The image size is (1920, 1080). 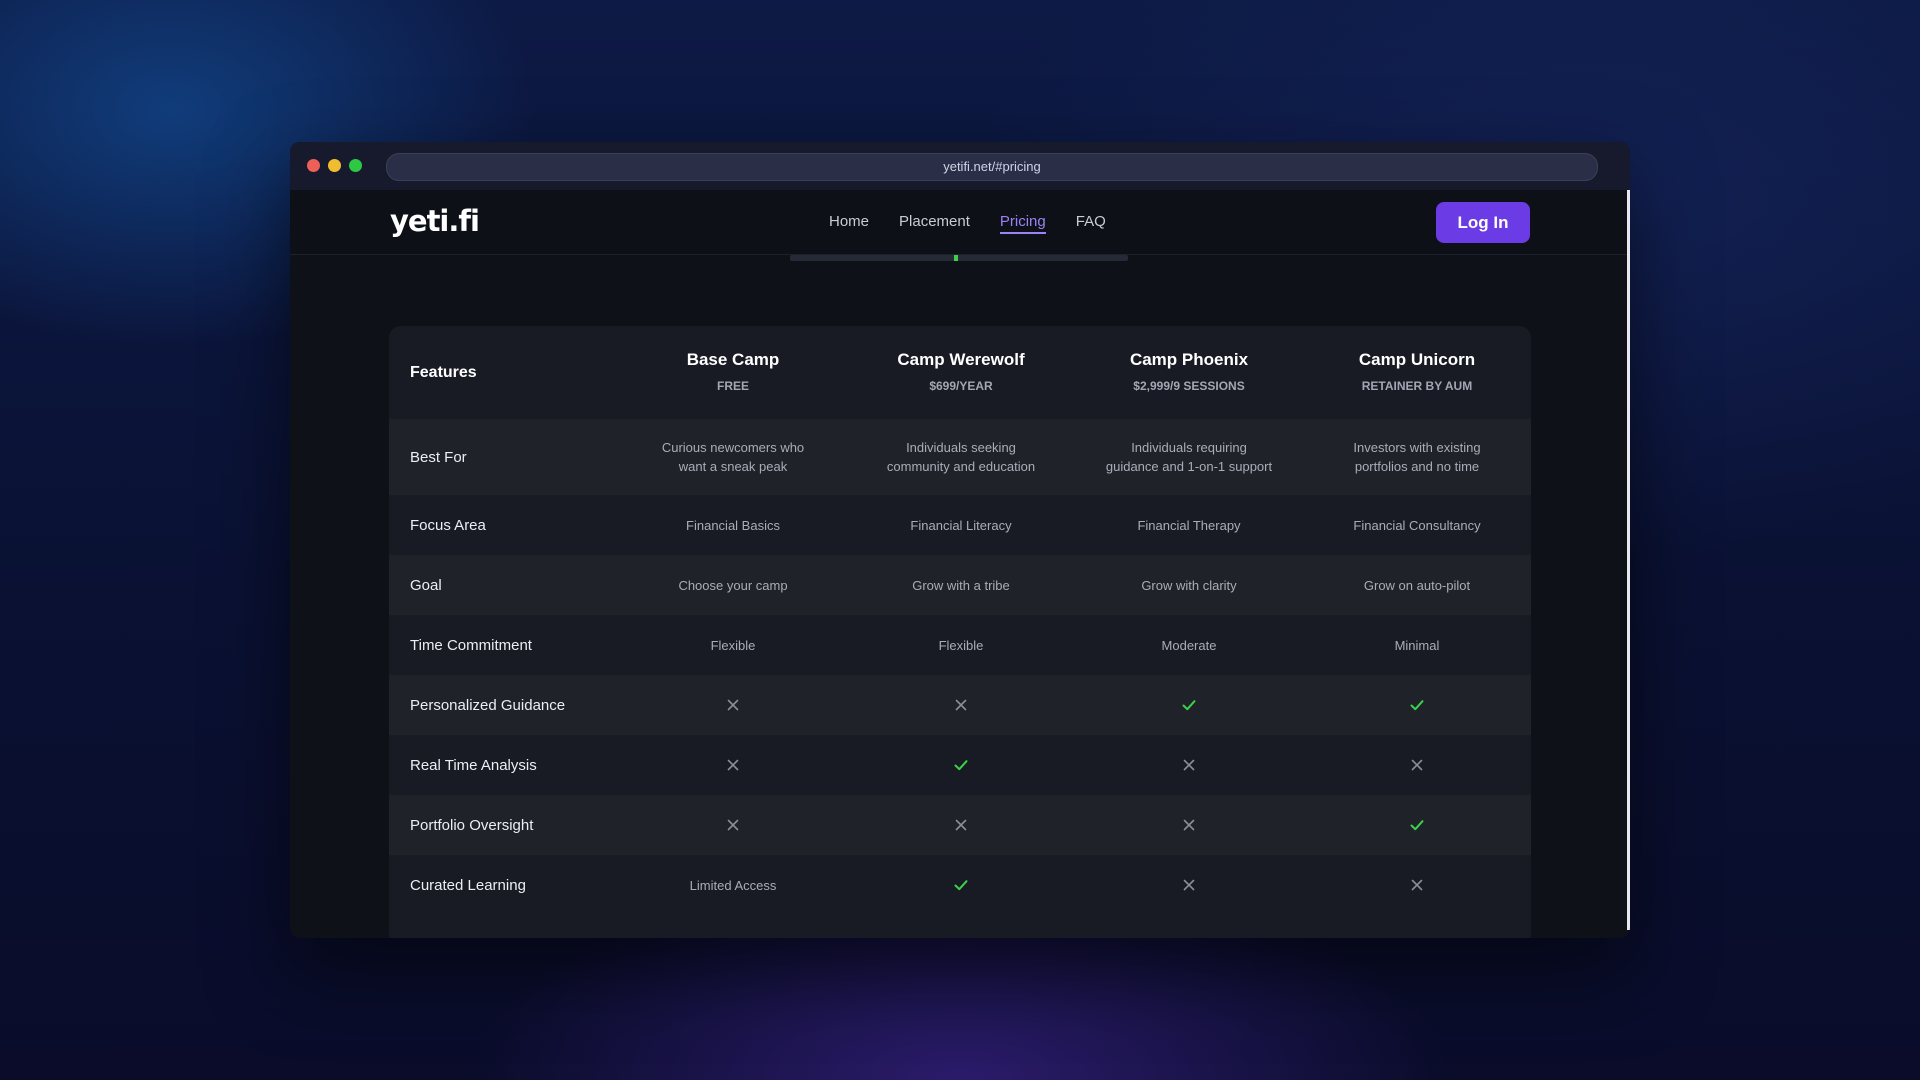 I want to click on maximize-window-button, so click(x=355, y=165).